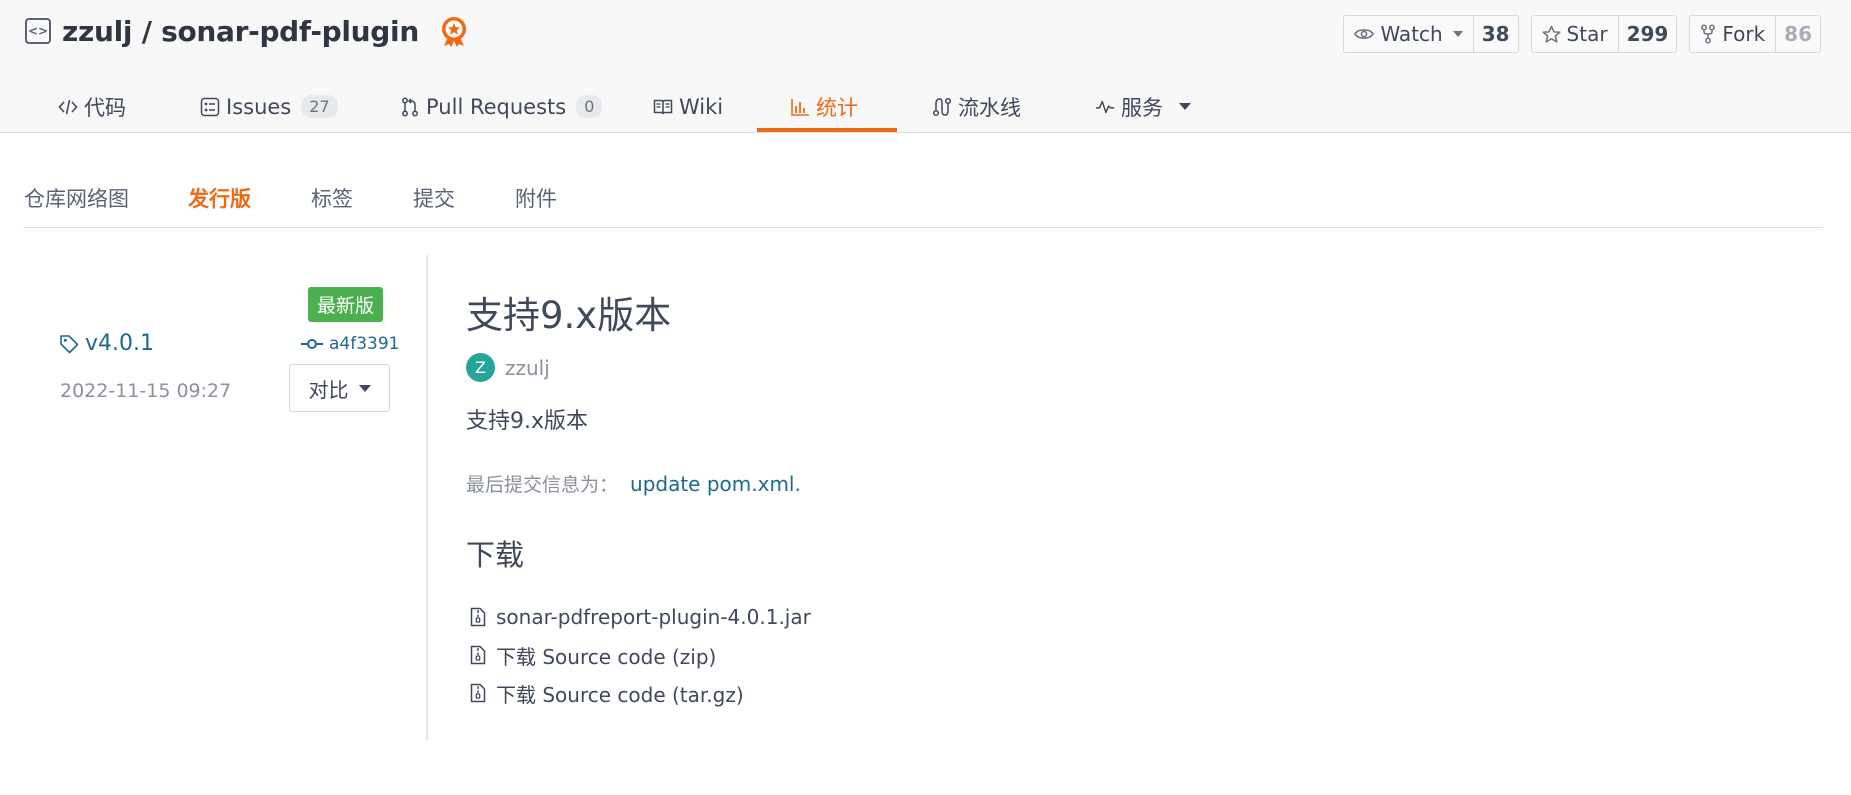 This screenshot has height=795, width=1851. I want to click on repo-owner-link: zzulj, so click(97, 31).